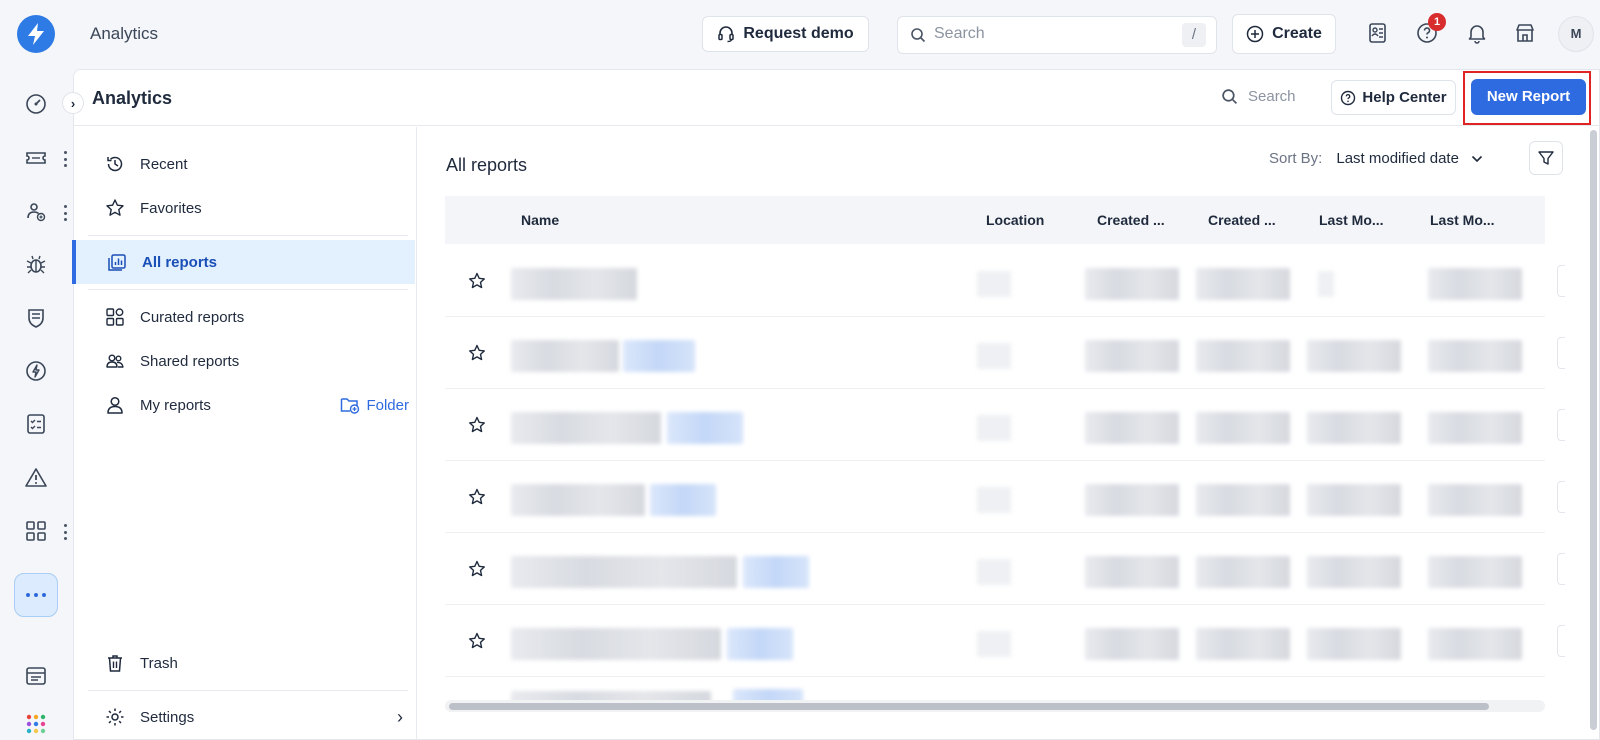  What do you see at coordinates (36, 104) in the screenshot?
I see `dashboard-icon` at bounding box center [36, 104].